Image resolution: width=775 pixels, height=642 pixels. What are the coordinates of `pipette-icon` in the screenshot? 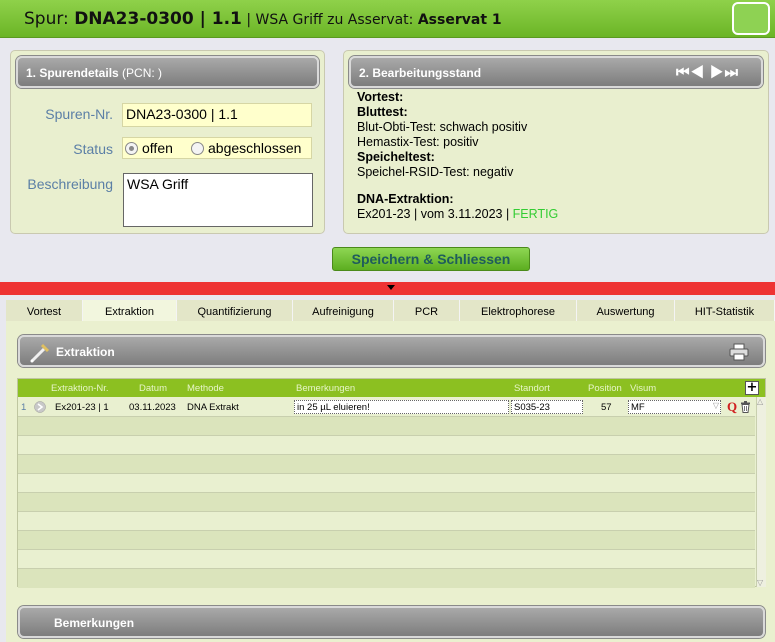 It's located at (40, 353).